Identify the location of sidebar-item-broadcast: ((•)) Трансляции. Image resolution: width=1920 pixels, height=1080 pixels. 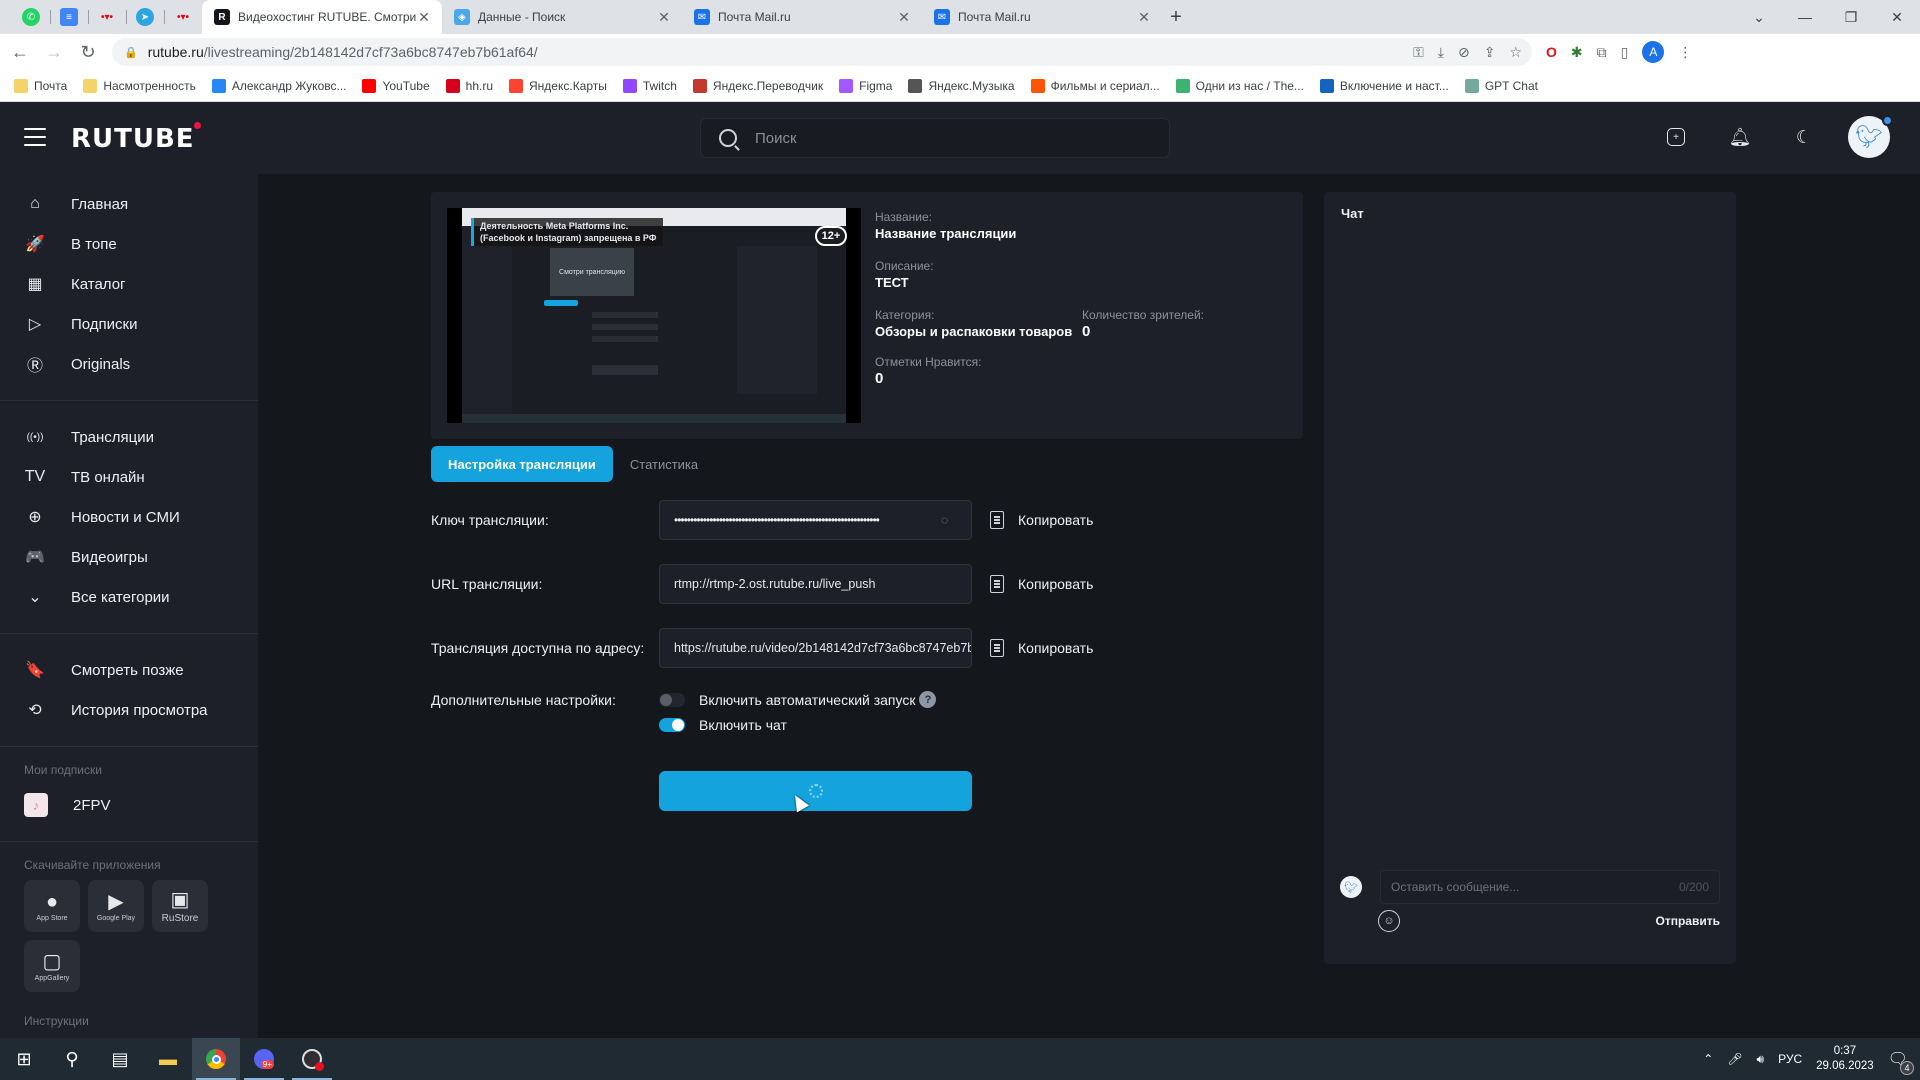
(129, 437).